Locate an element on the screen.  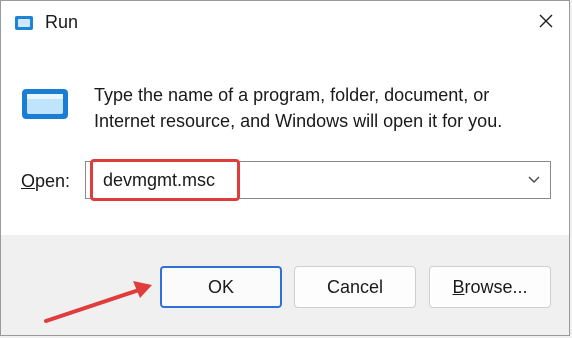
title-bar: Run is located at coordinates (285, 24).